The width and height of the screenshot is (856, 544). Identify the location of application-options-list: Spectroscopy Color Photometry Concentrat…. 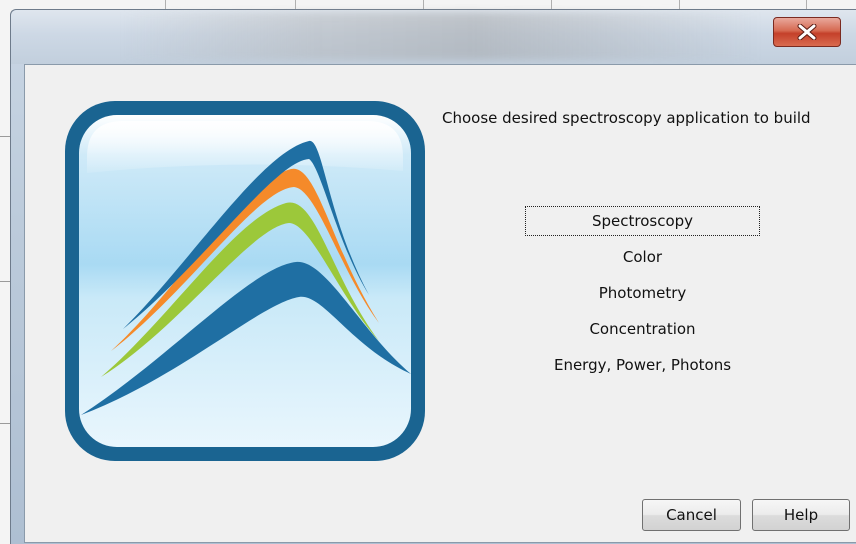
(642, 296).